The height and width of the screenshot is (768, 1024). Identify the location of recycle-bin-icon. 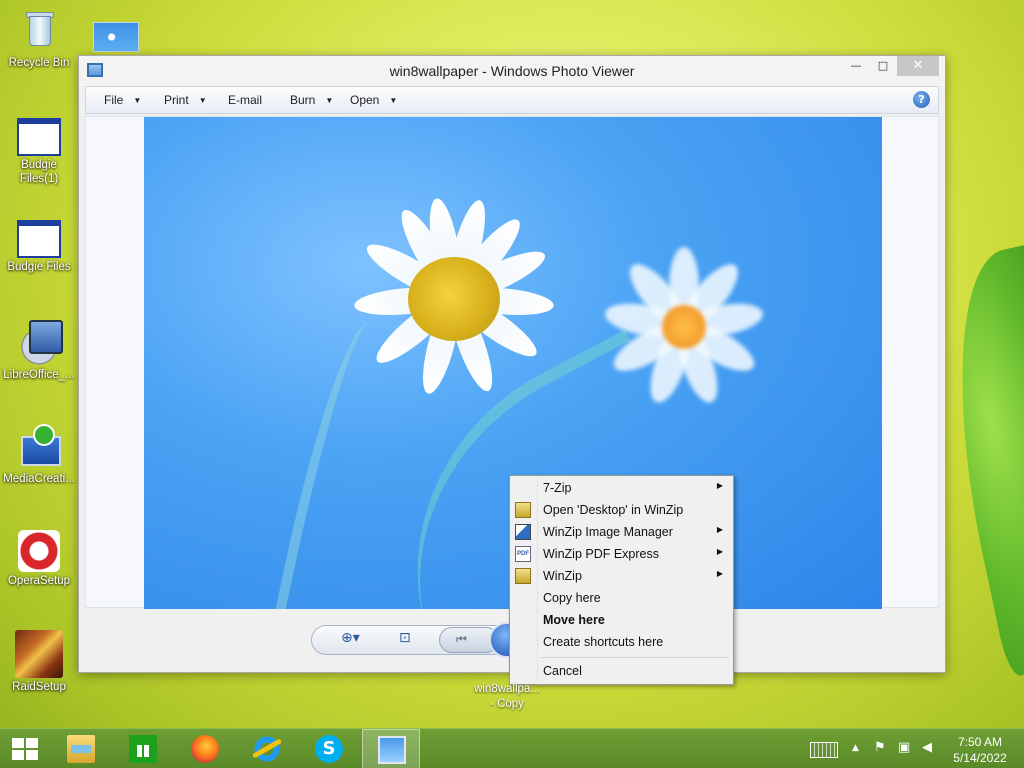
(39, 30).